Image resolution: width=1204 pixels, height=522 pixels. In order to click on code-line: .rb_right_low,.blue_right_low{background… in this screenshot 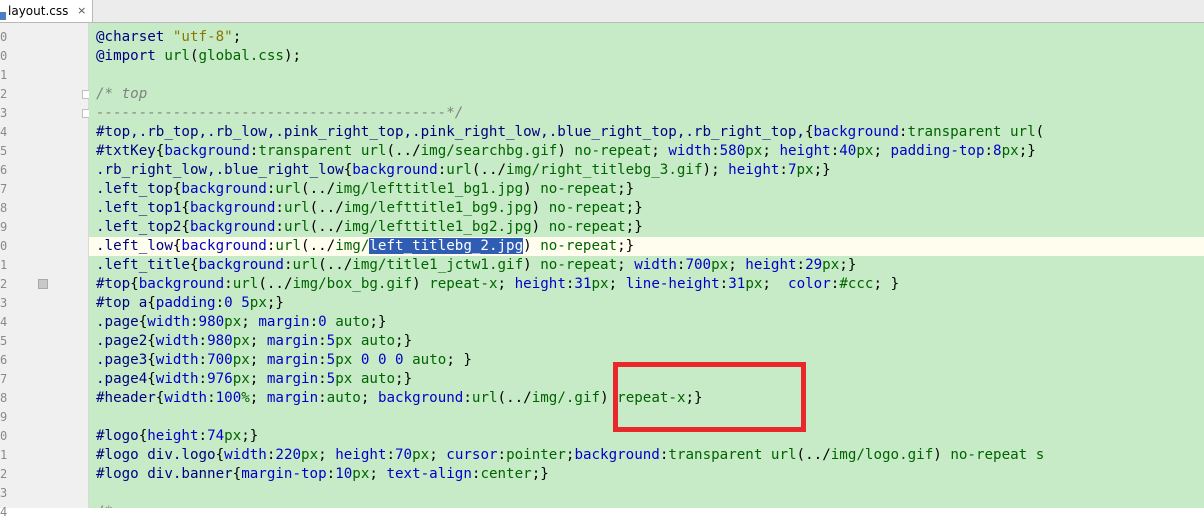, I will do `click(646, 170)`.